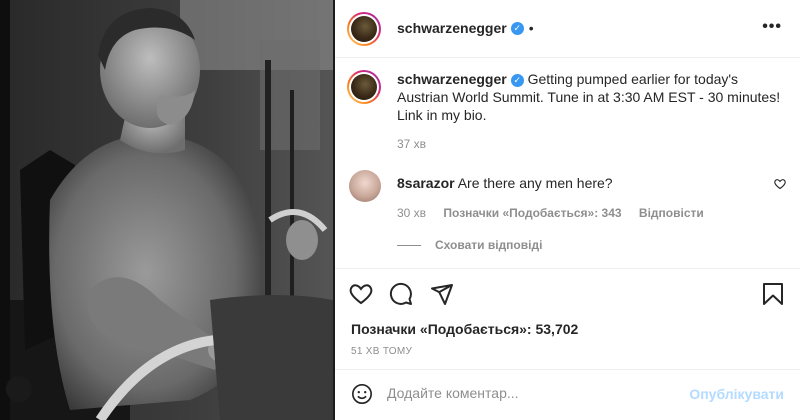  What do you see at coordinates (567, 29) in the screenshot?
I see `post-header: schwarzenegger ✓ • •••` at bounding box center [567, 29].